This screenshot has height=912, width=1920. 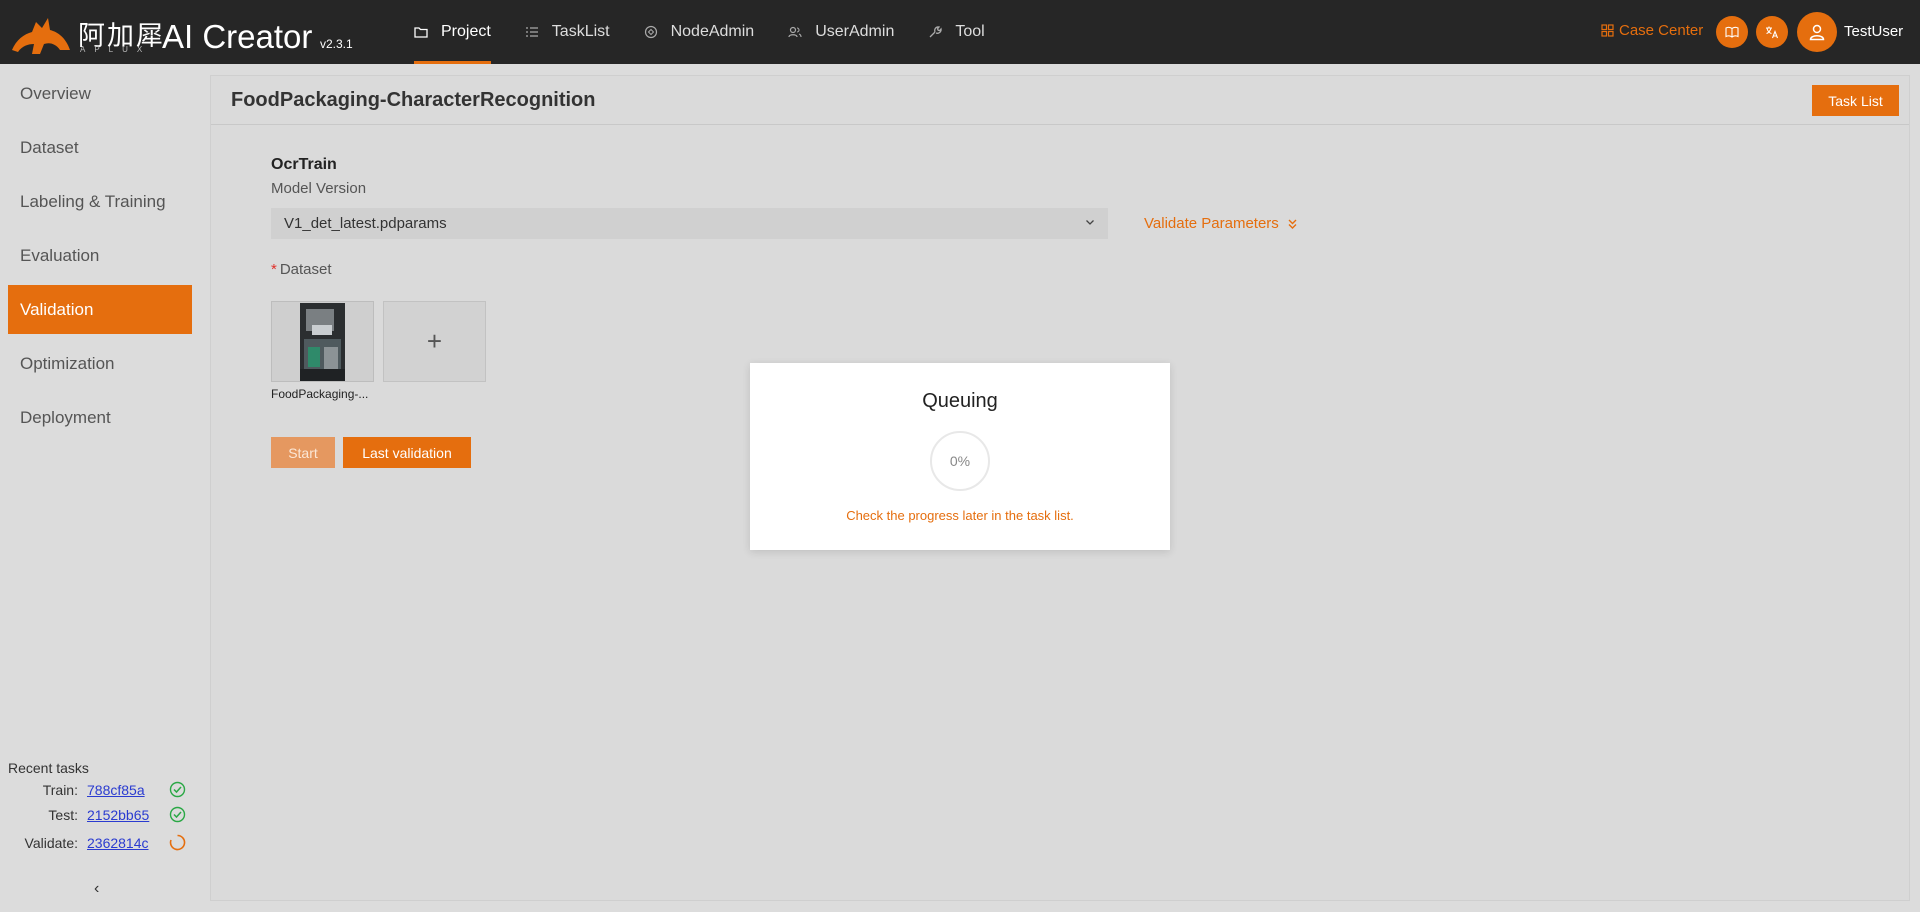 I want to click on users-icon, so click(x=795, y=32).